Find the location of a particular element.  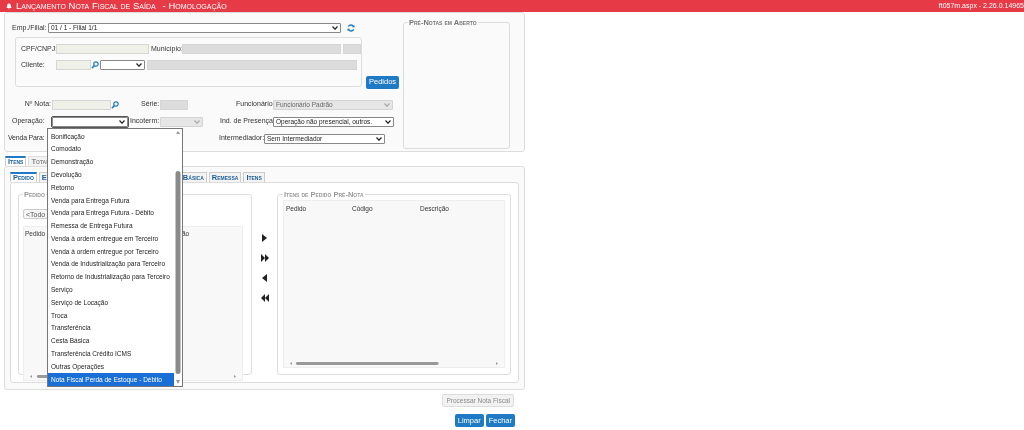

double-arrow-right-icon is located at coordinates (264, 257).